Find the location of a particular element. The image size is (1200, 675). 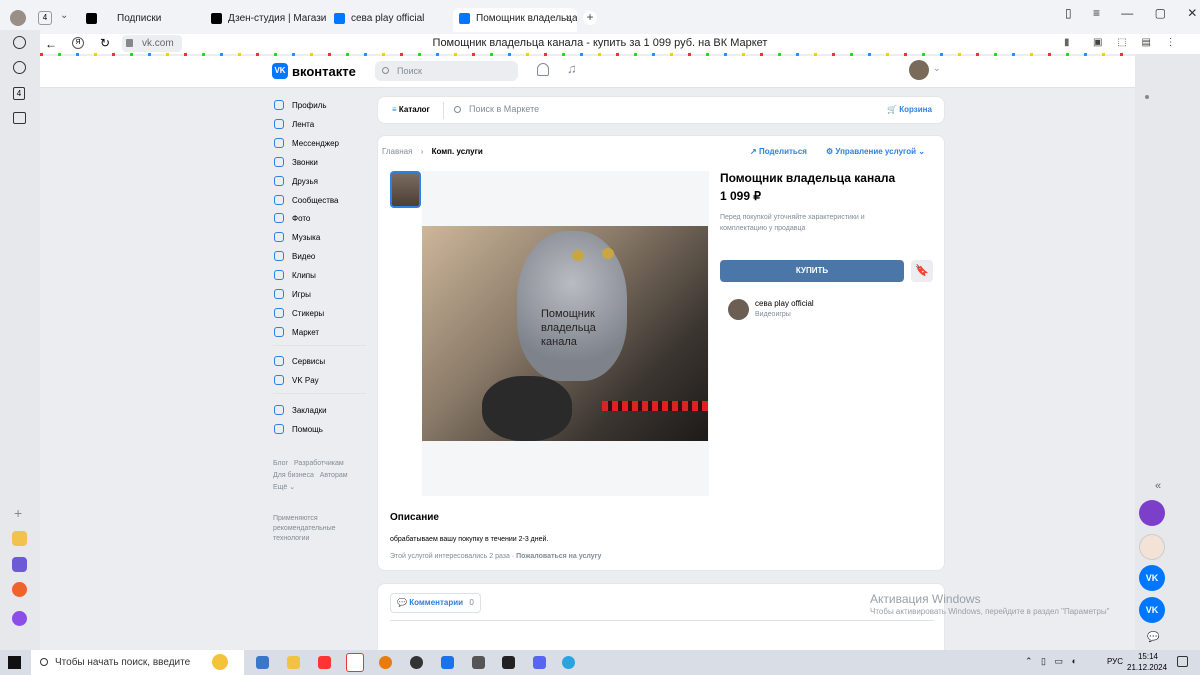

stickers-icon is located at coordinates (279, 312).